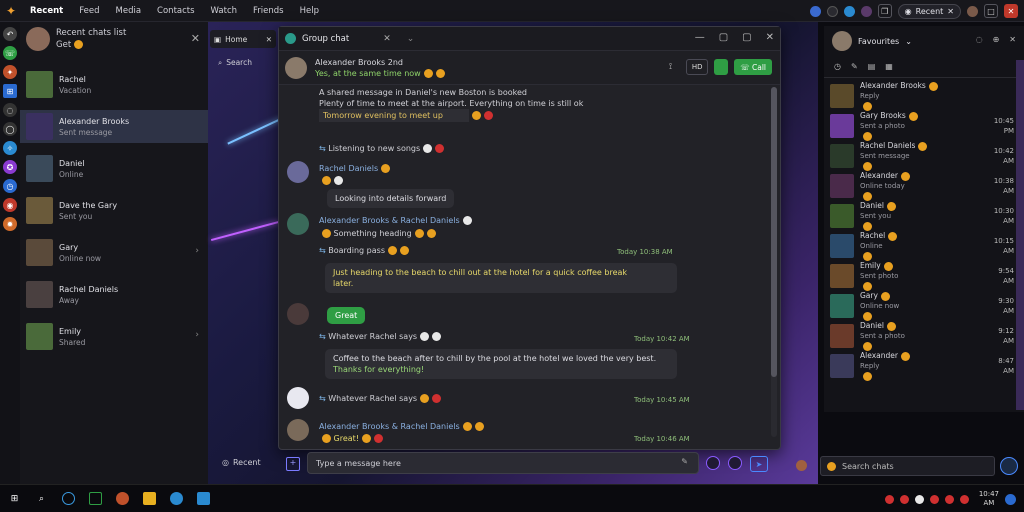 The width and height of the screenshot is (1024, 512). Describe the element at coordinates (815, 11) in the screenshot. I see `globe-icon` at that location.